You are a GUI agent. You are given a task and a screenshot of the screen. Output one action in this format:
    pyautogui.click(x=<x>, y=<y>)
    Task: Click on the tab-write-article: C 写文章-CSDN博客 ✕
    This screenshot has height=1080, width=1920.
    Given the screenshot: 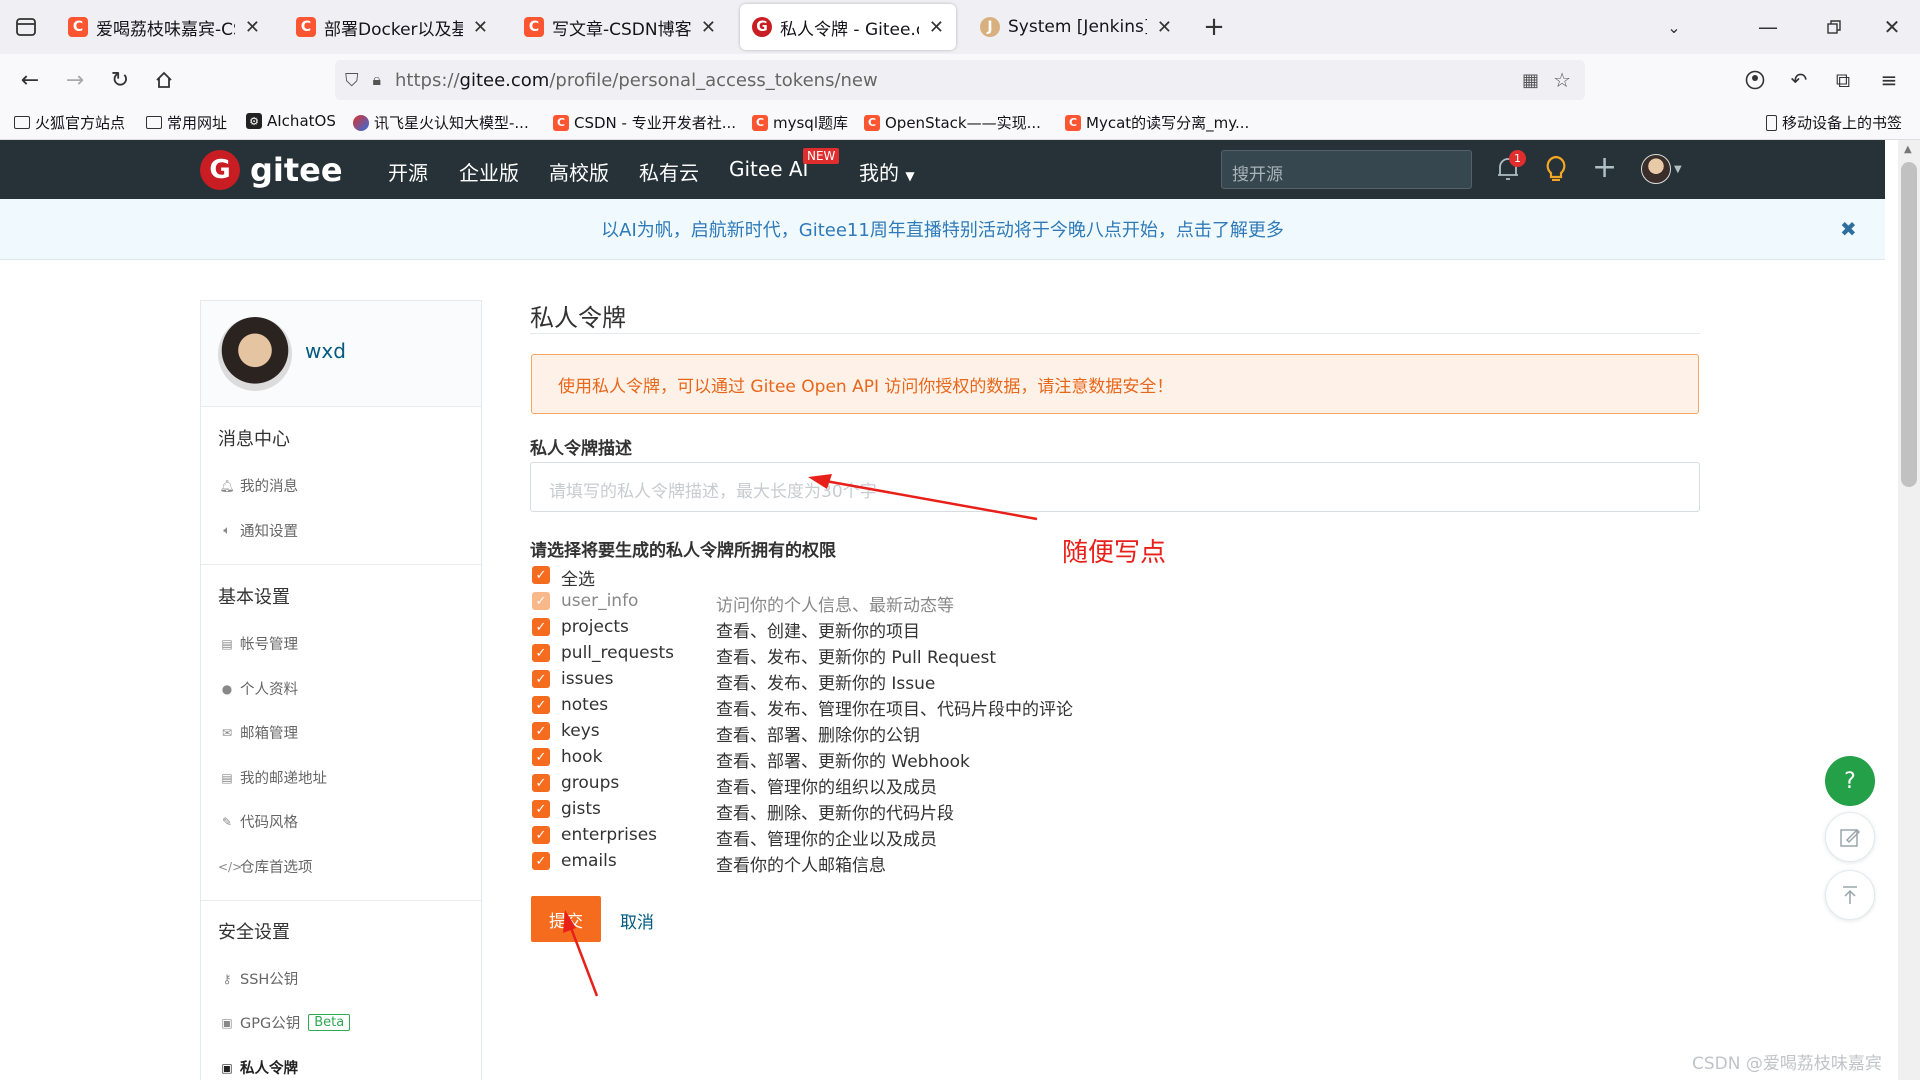 What is the action you would take?
    pyautogui.click(x=620, y=27)
    